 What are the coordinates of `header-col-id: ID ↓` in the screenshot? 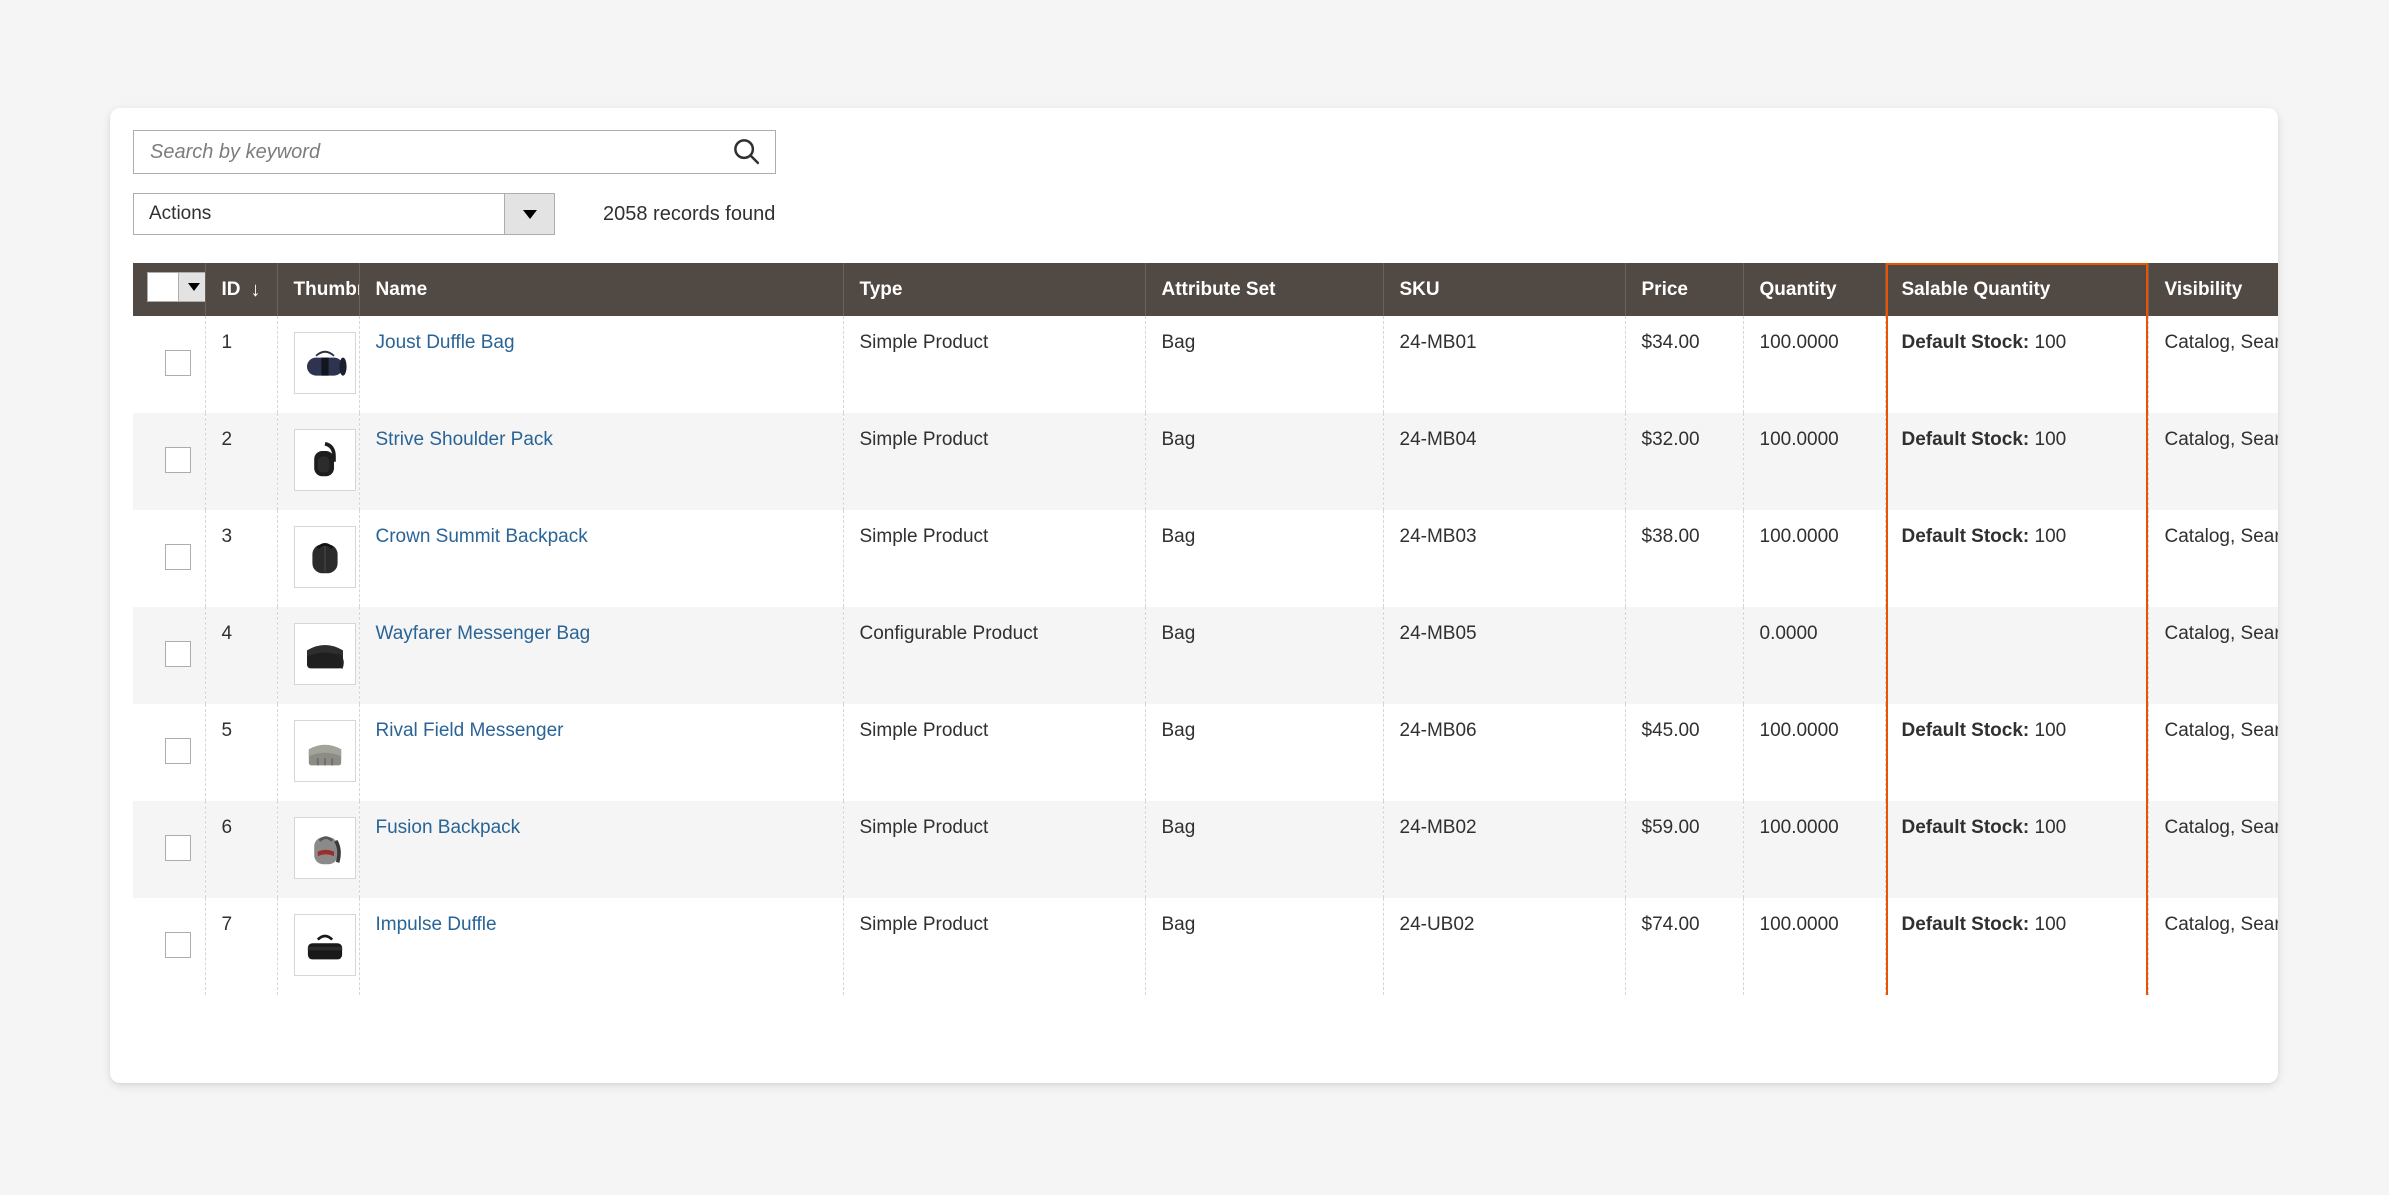 It's located at (241, 289).